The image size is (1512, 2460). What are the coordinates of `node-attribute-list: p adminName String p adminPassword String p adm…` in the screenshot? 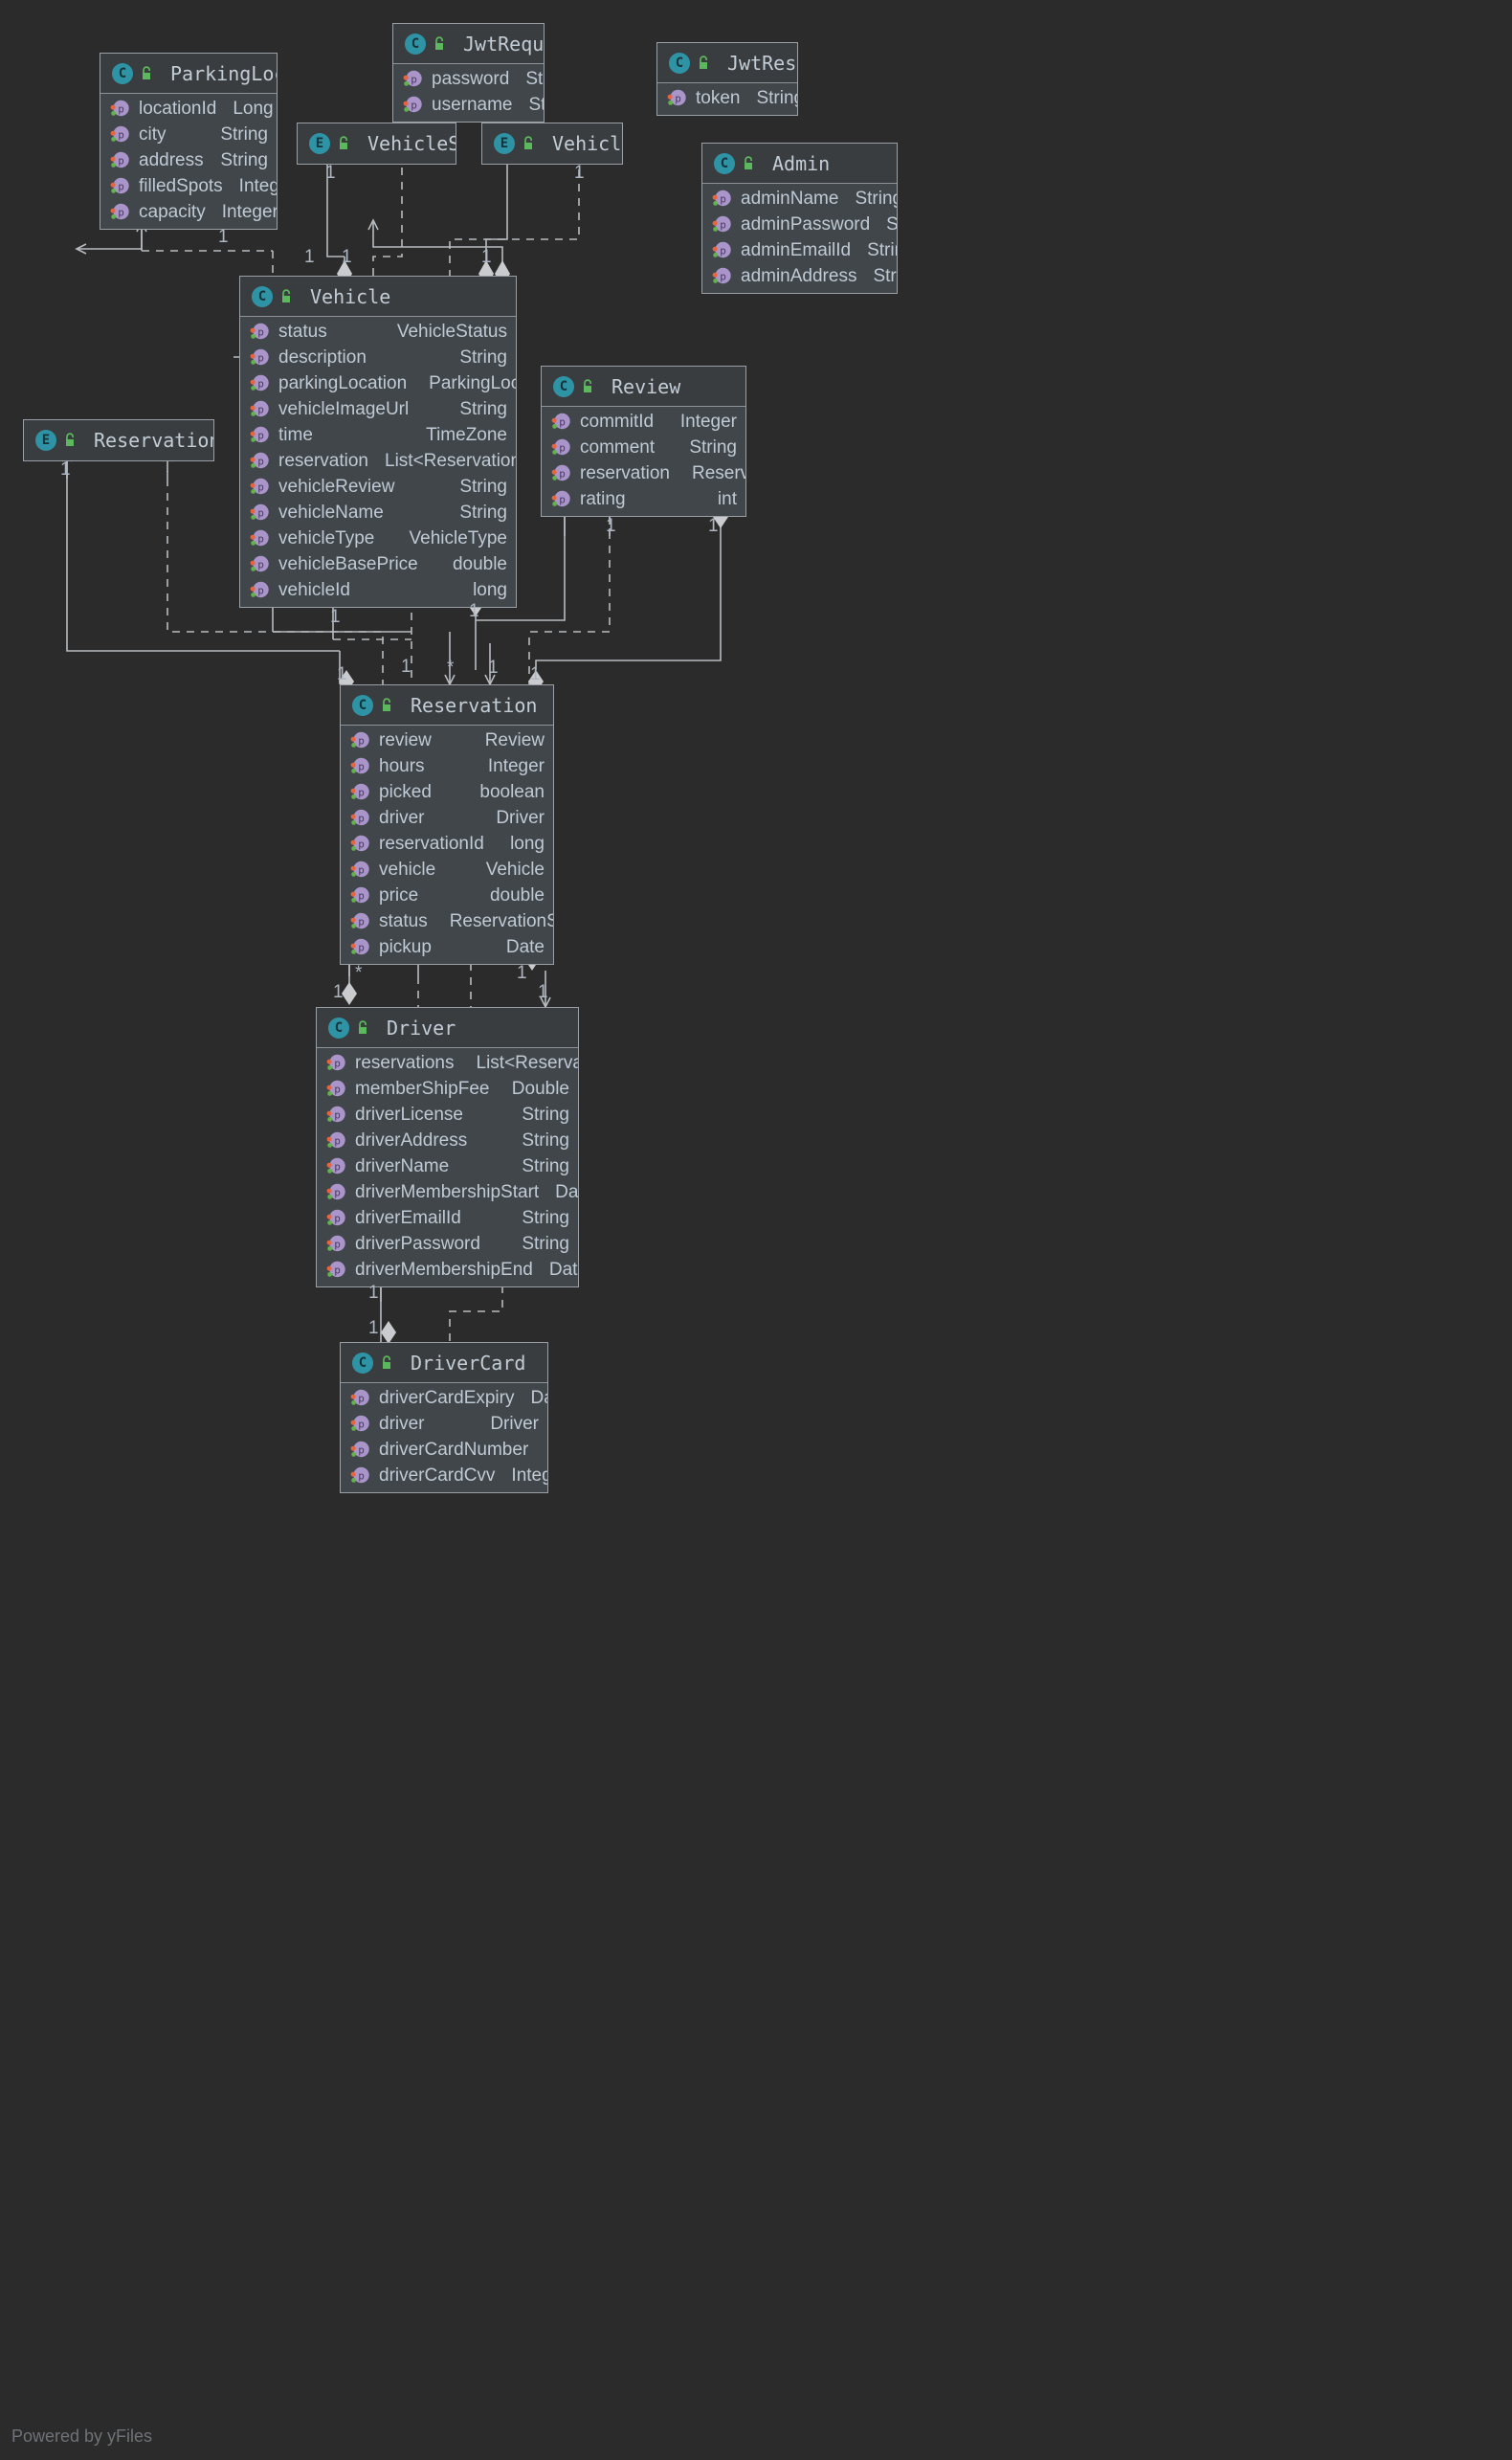 It's located at (799, 238).